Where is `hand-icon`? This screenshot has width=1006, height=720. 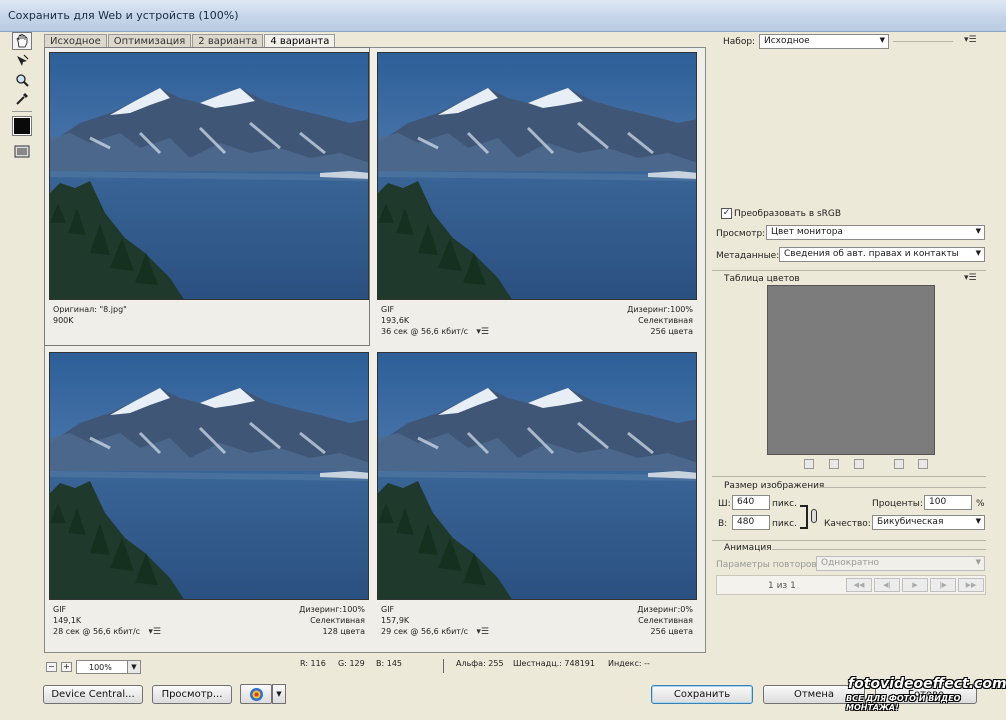 hand-icon is located at coordinates (22, 41).